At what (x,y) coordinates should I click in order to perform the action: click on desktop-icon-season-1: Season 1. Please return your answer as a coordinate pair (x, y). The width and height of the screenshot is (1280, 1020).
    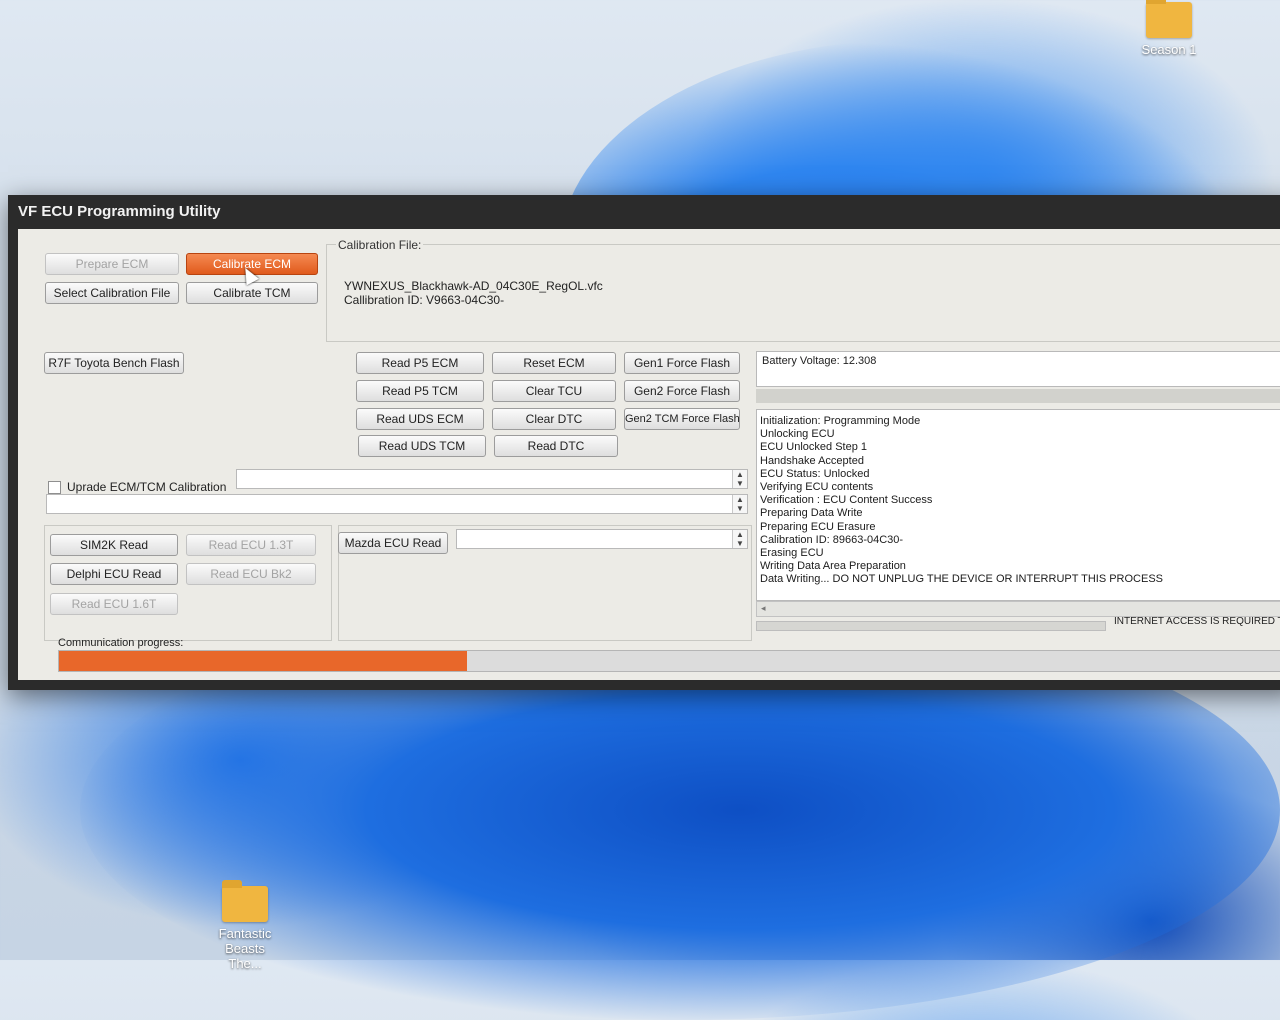
    Looking at the image, I should click on (1169, 28).